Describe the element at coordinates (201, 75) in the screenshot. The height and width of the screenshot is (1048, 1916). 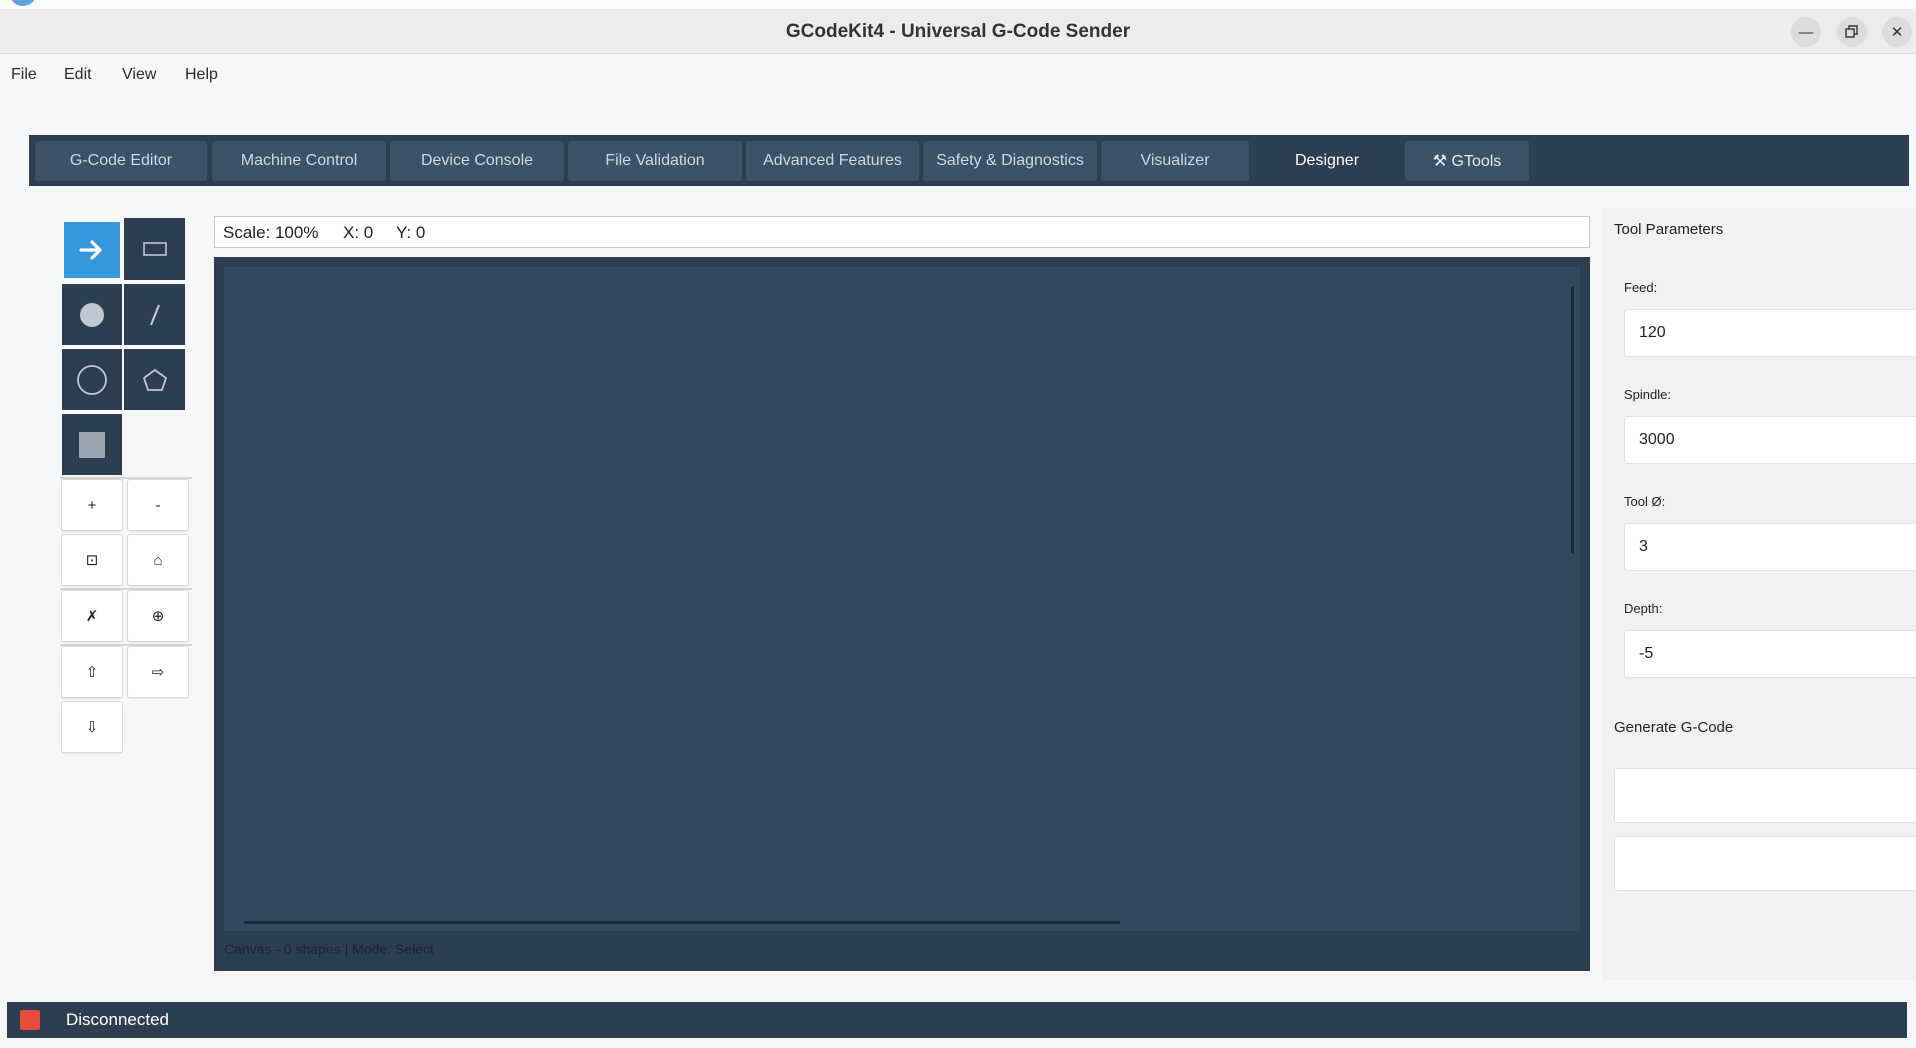
I see `menu-help: Help` at that location.